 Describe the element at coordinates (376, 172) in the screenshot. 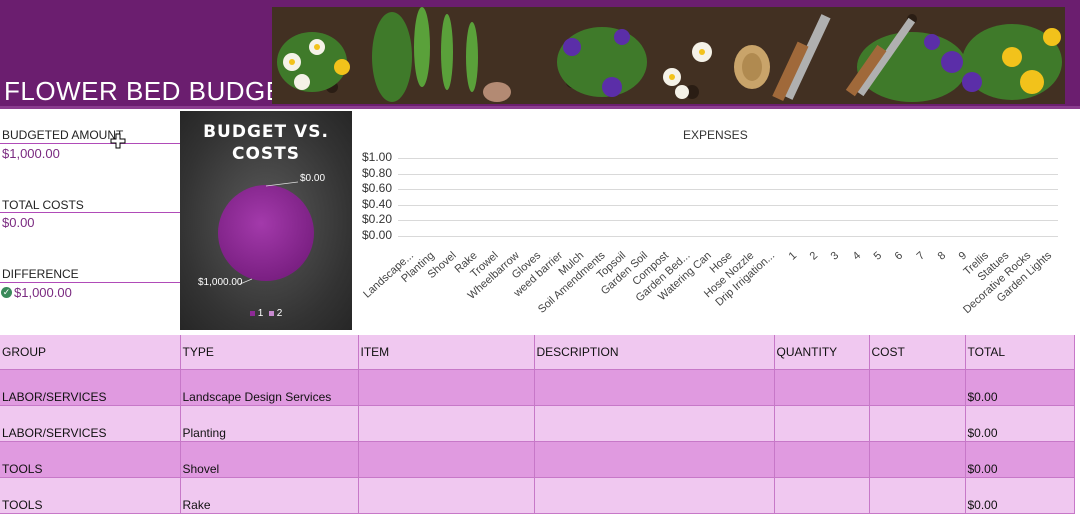

I see `y-axis-tick-label: $0.80` at that location.